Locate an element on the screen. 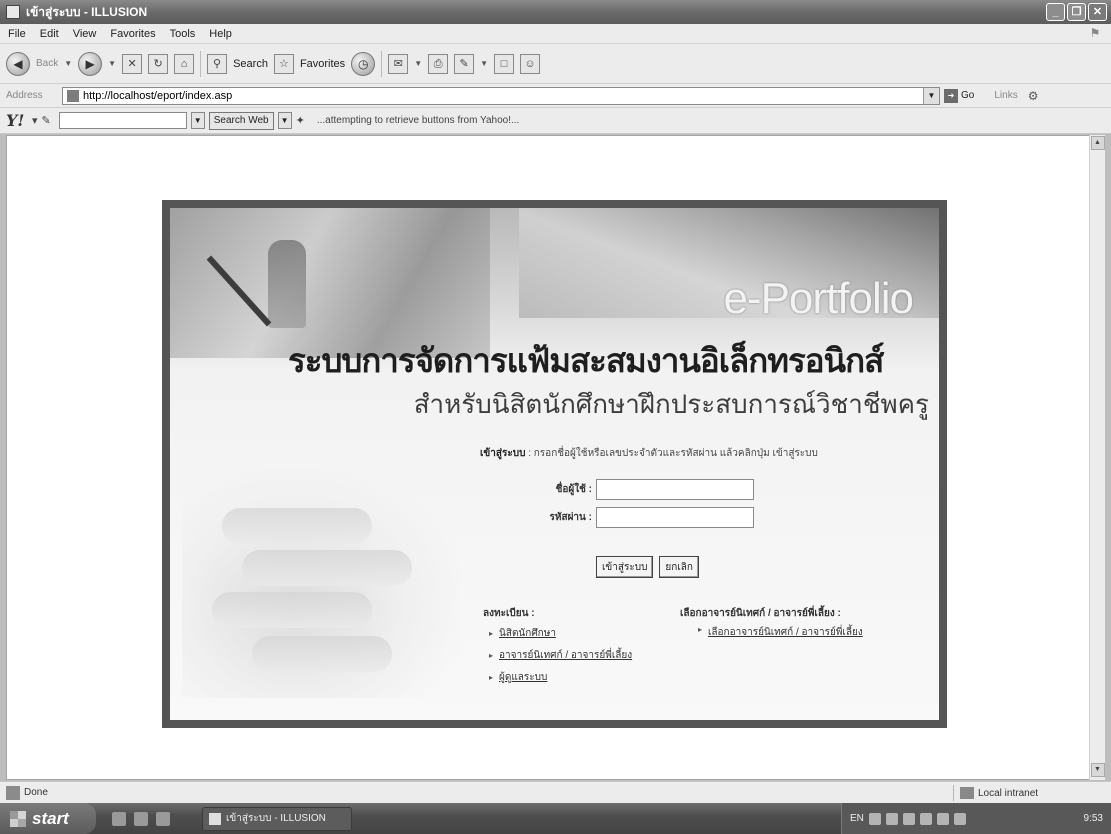 This screenshot has height=834, width=1111. yahoo-dropdown-icon: ▾ is located at coordinates (35, 120).